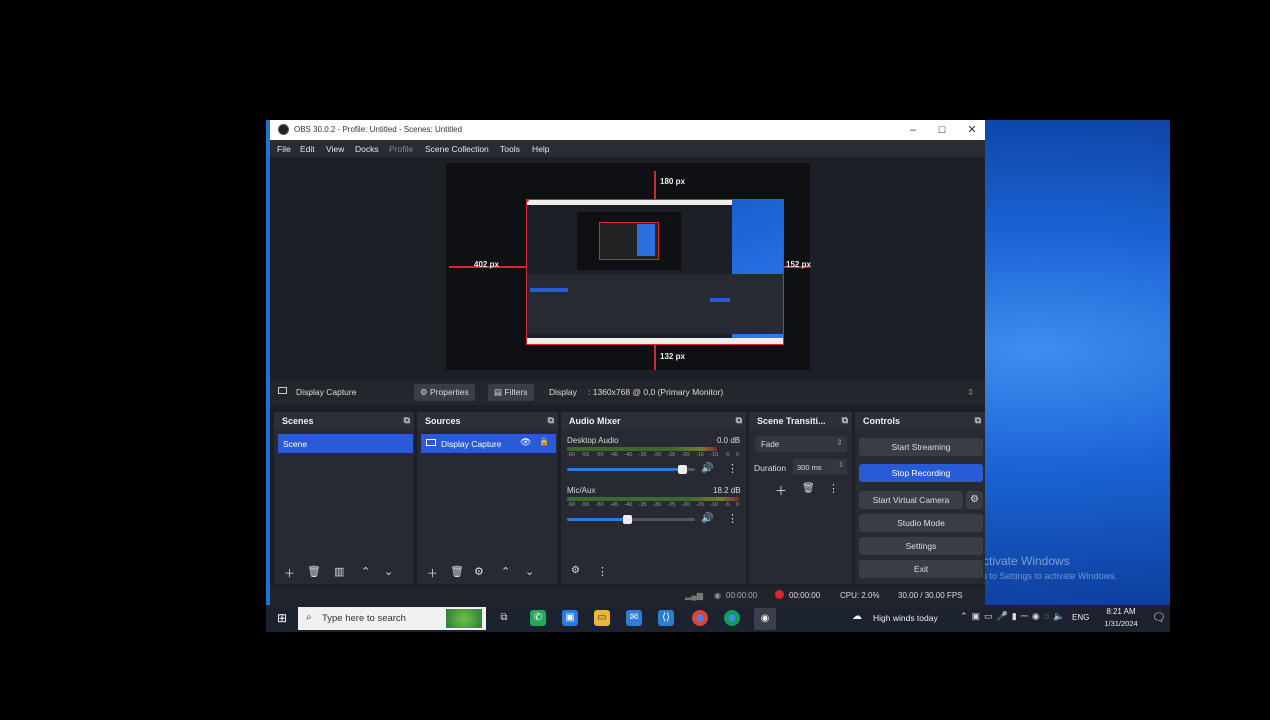  What do you see at coordinates (732, 468) in the screenshot?
I see `desktop-audio-menu-icon: ⋮` at bounding box center [732, 468].